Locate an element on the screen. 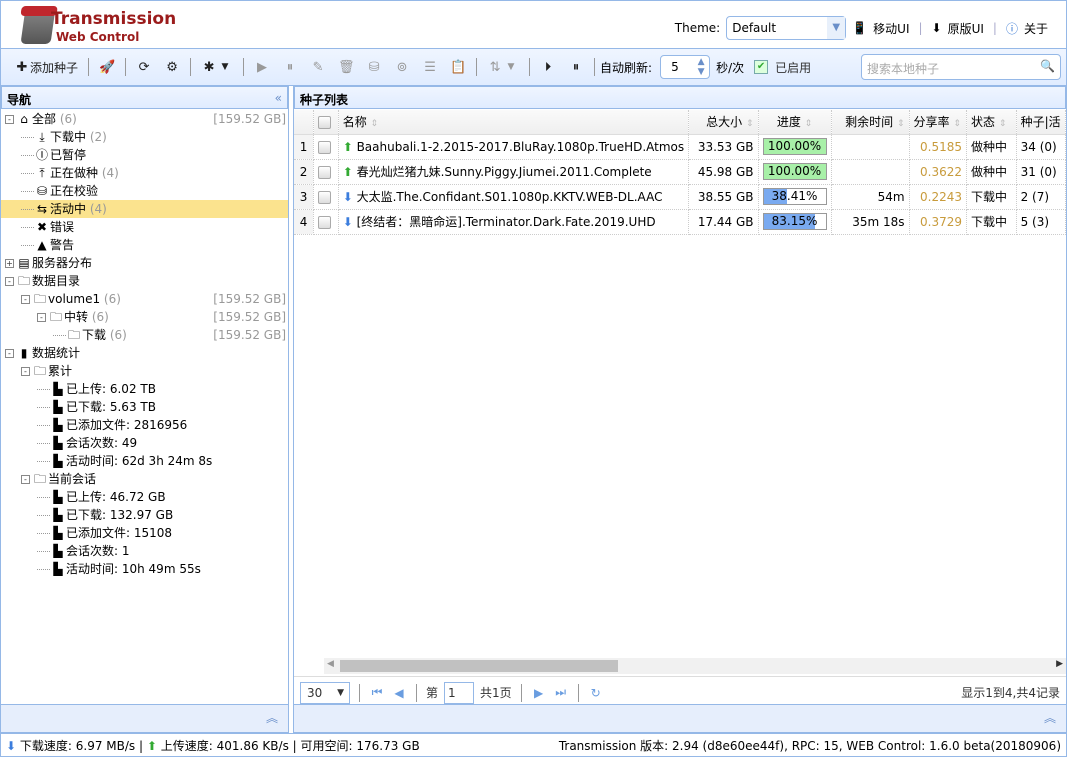 This screenshot has width=1067, height=757. nav-item: Ⓘ 已暂停 is located at coordinates (144, 155).